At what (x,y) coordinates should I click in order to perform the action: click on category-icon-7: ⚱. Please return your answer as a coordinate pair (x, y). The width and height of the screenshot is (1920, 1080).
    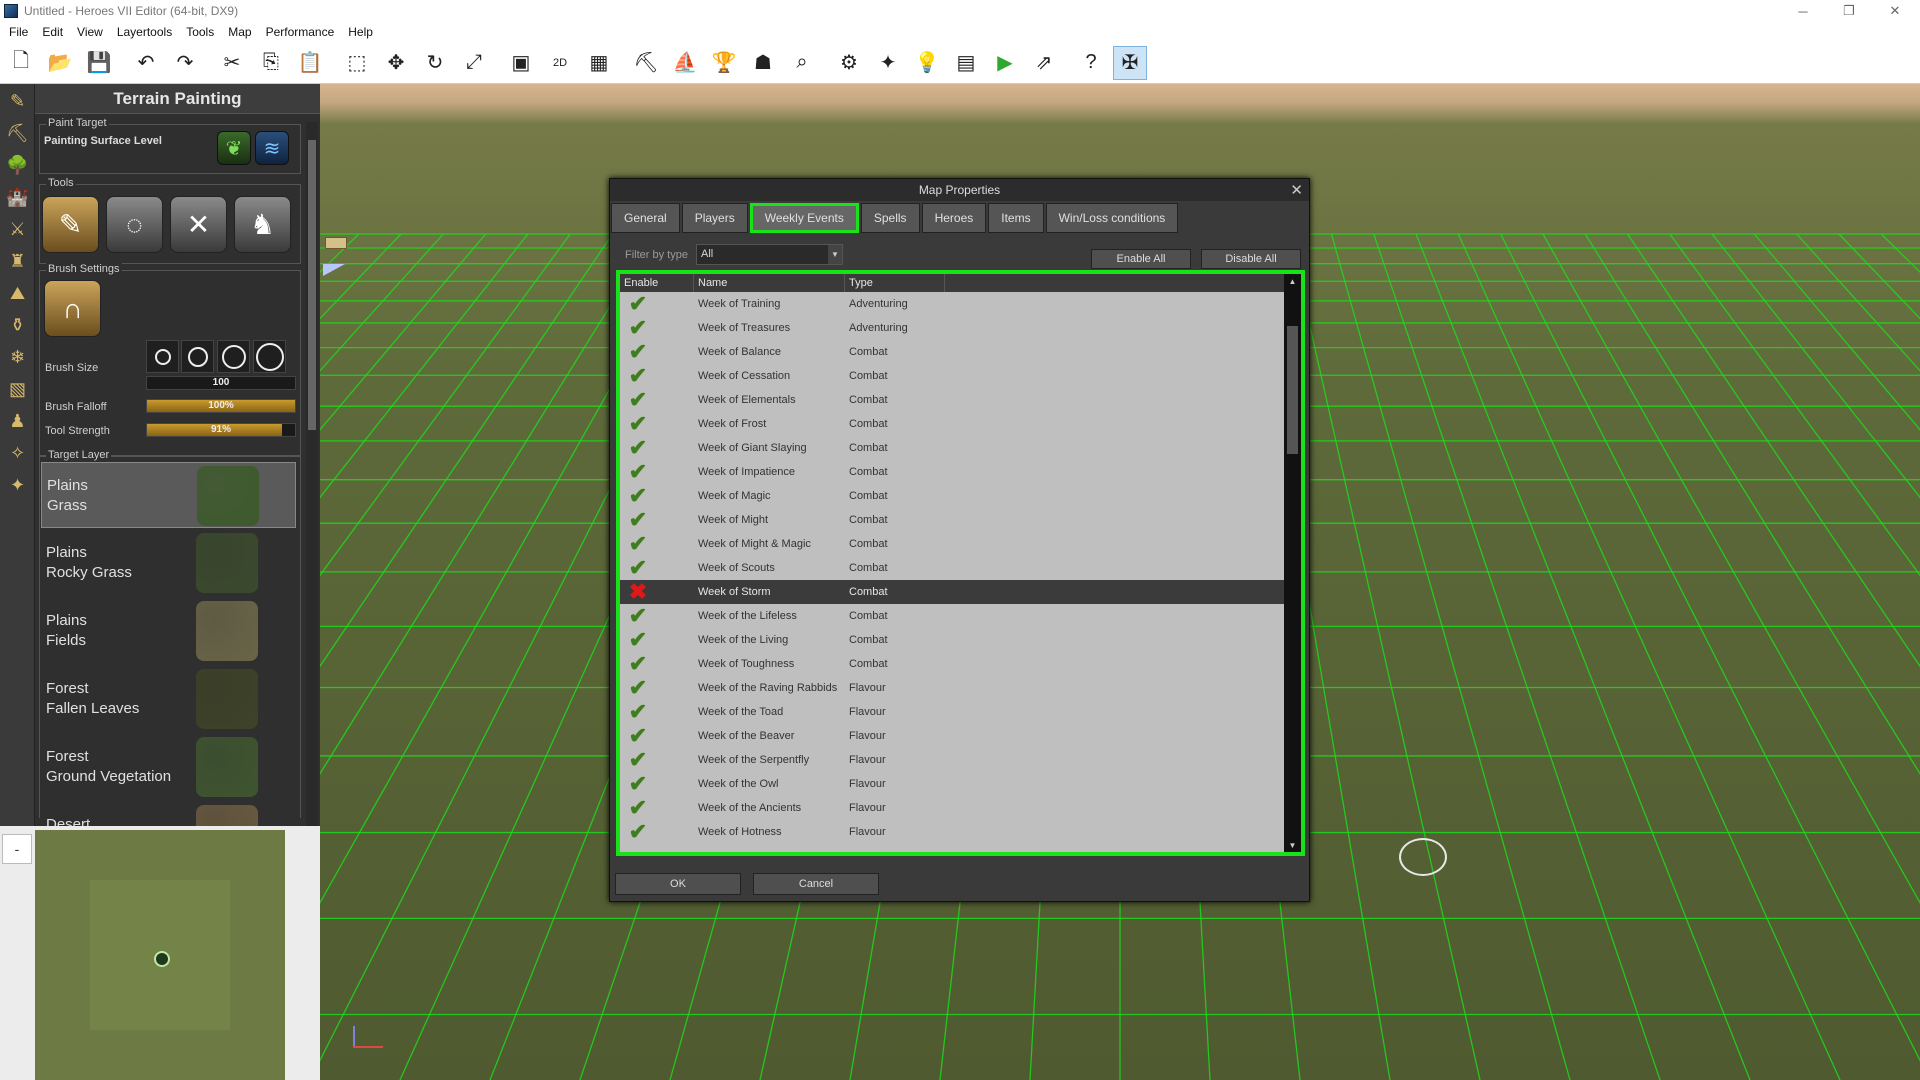
    Looking at the image, I should click on (17, 325).